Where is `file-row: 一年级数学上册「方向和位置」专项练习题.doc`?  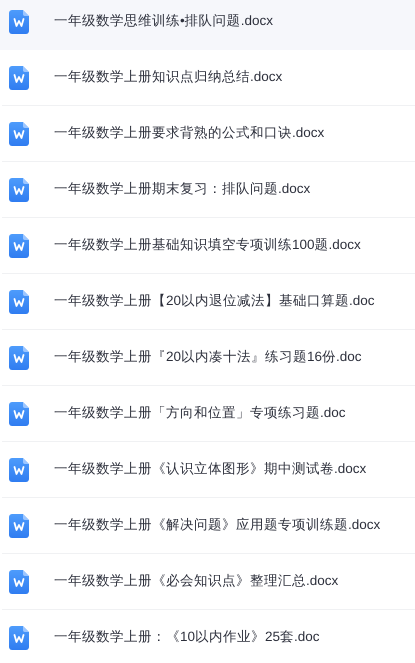
file-row: 一年级数学上册「方向和位置」专项练习题.doc is located at coordinates (208, 414).